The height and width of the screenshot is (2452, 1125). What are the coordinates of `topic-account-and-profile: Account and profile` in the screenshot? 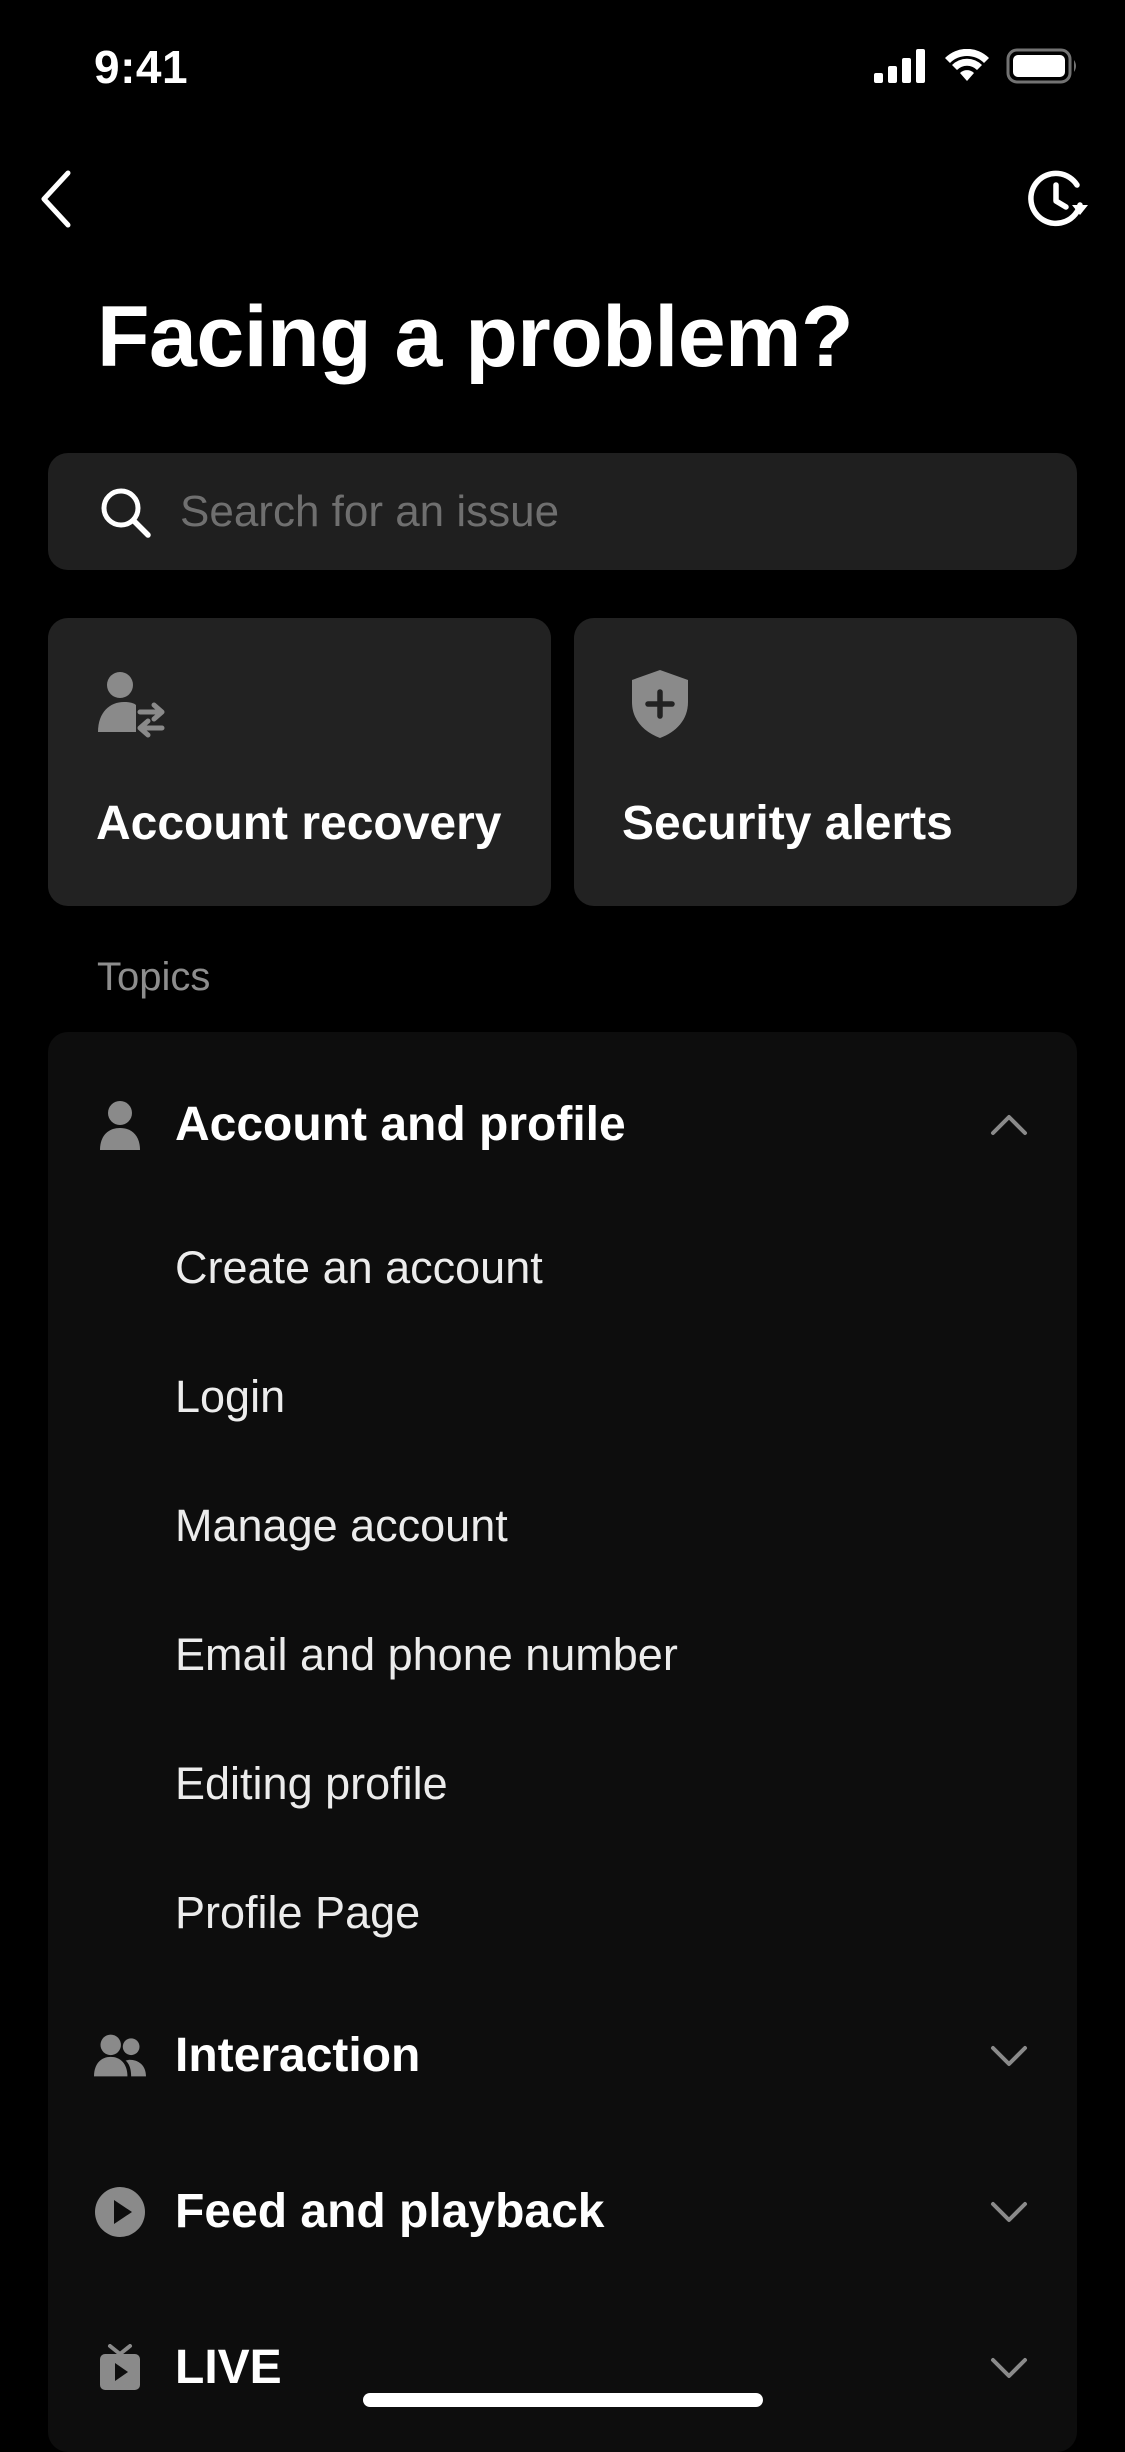 It's located at (562, 1125).